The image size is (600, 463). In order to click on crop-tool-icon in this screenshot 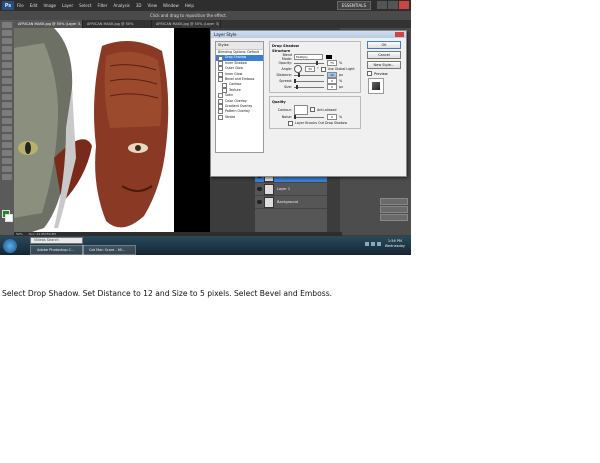, I will do `click(7, 57)`.